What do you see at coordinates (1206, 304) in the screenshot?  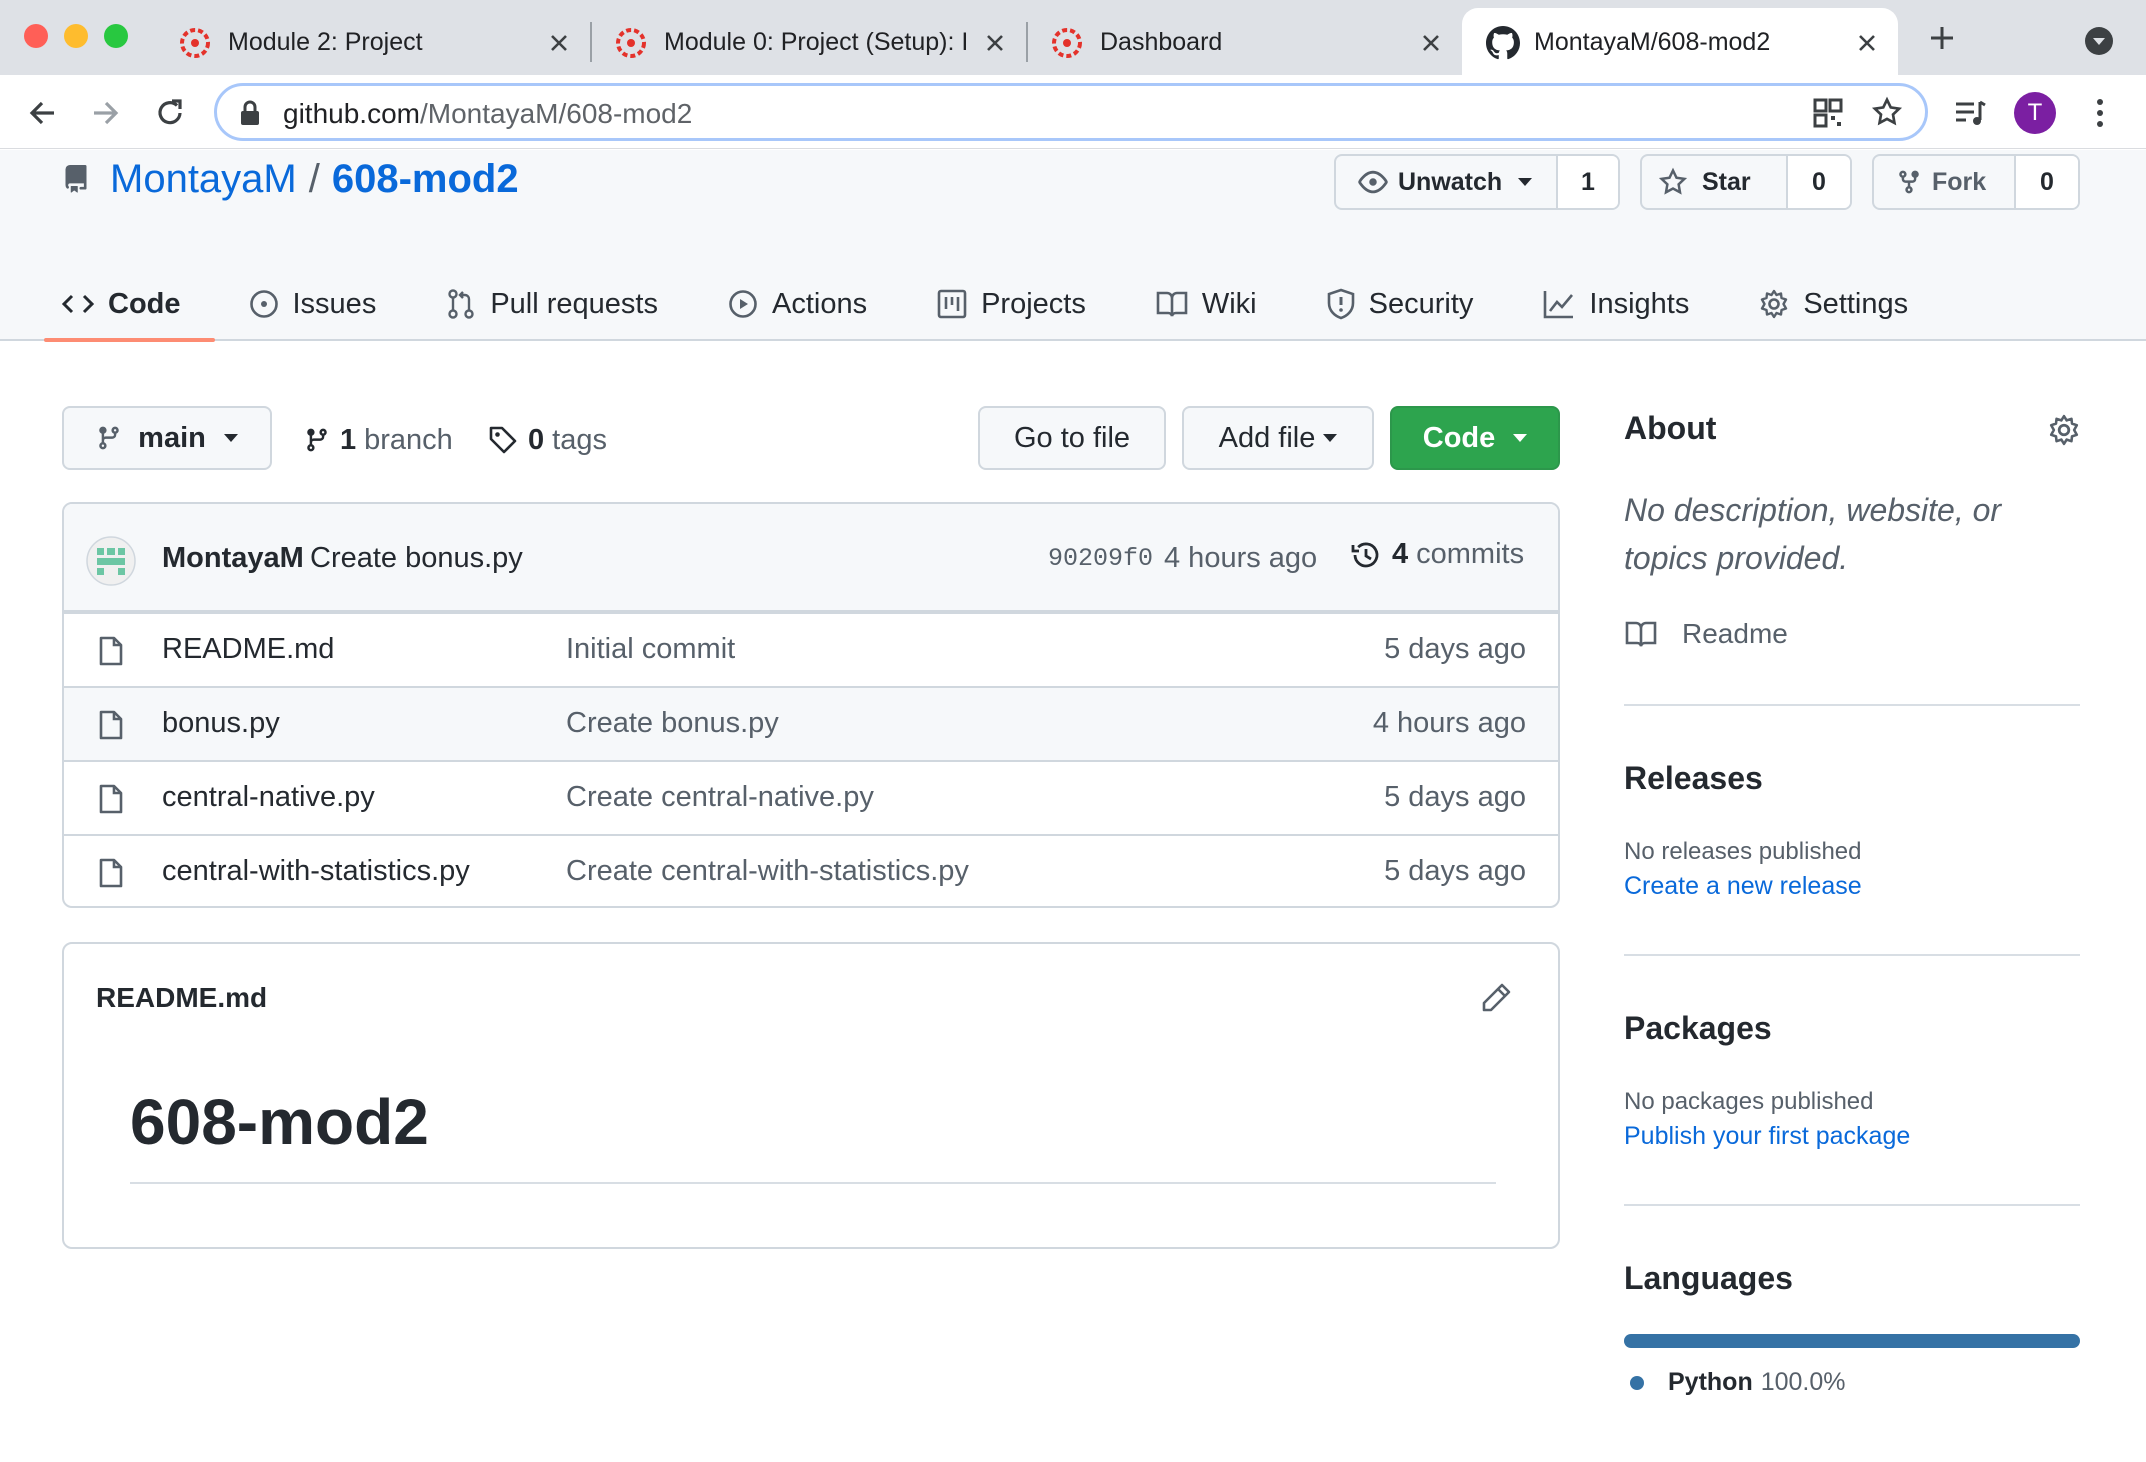 I see `tab-wiki: Wiki` at bounding box center [1206, 304].